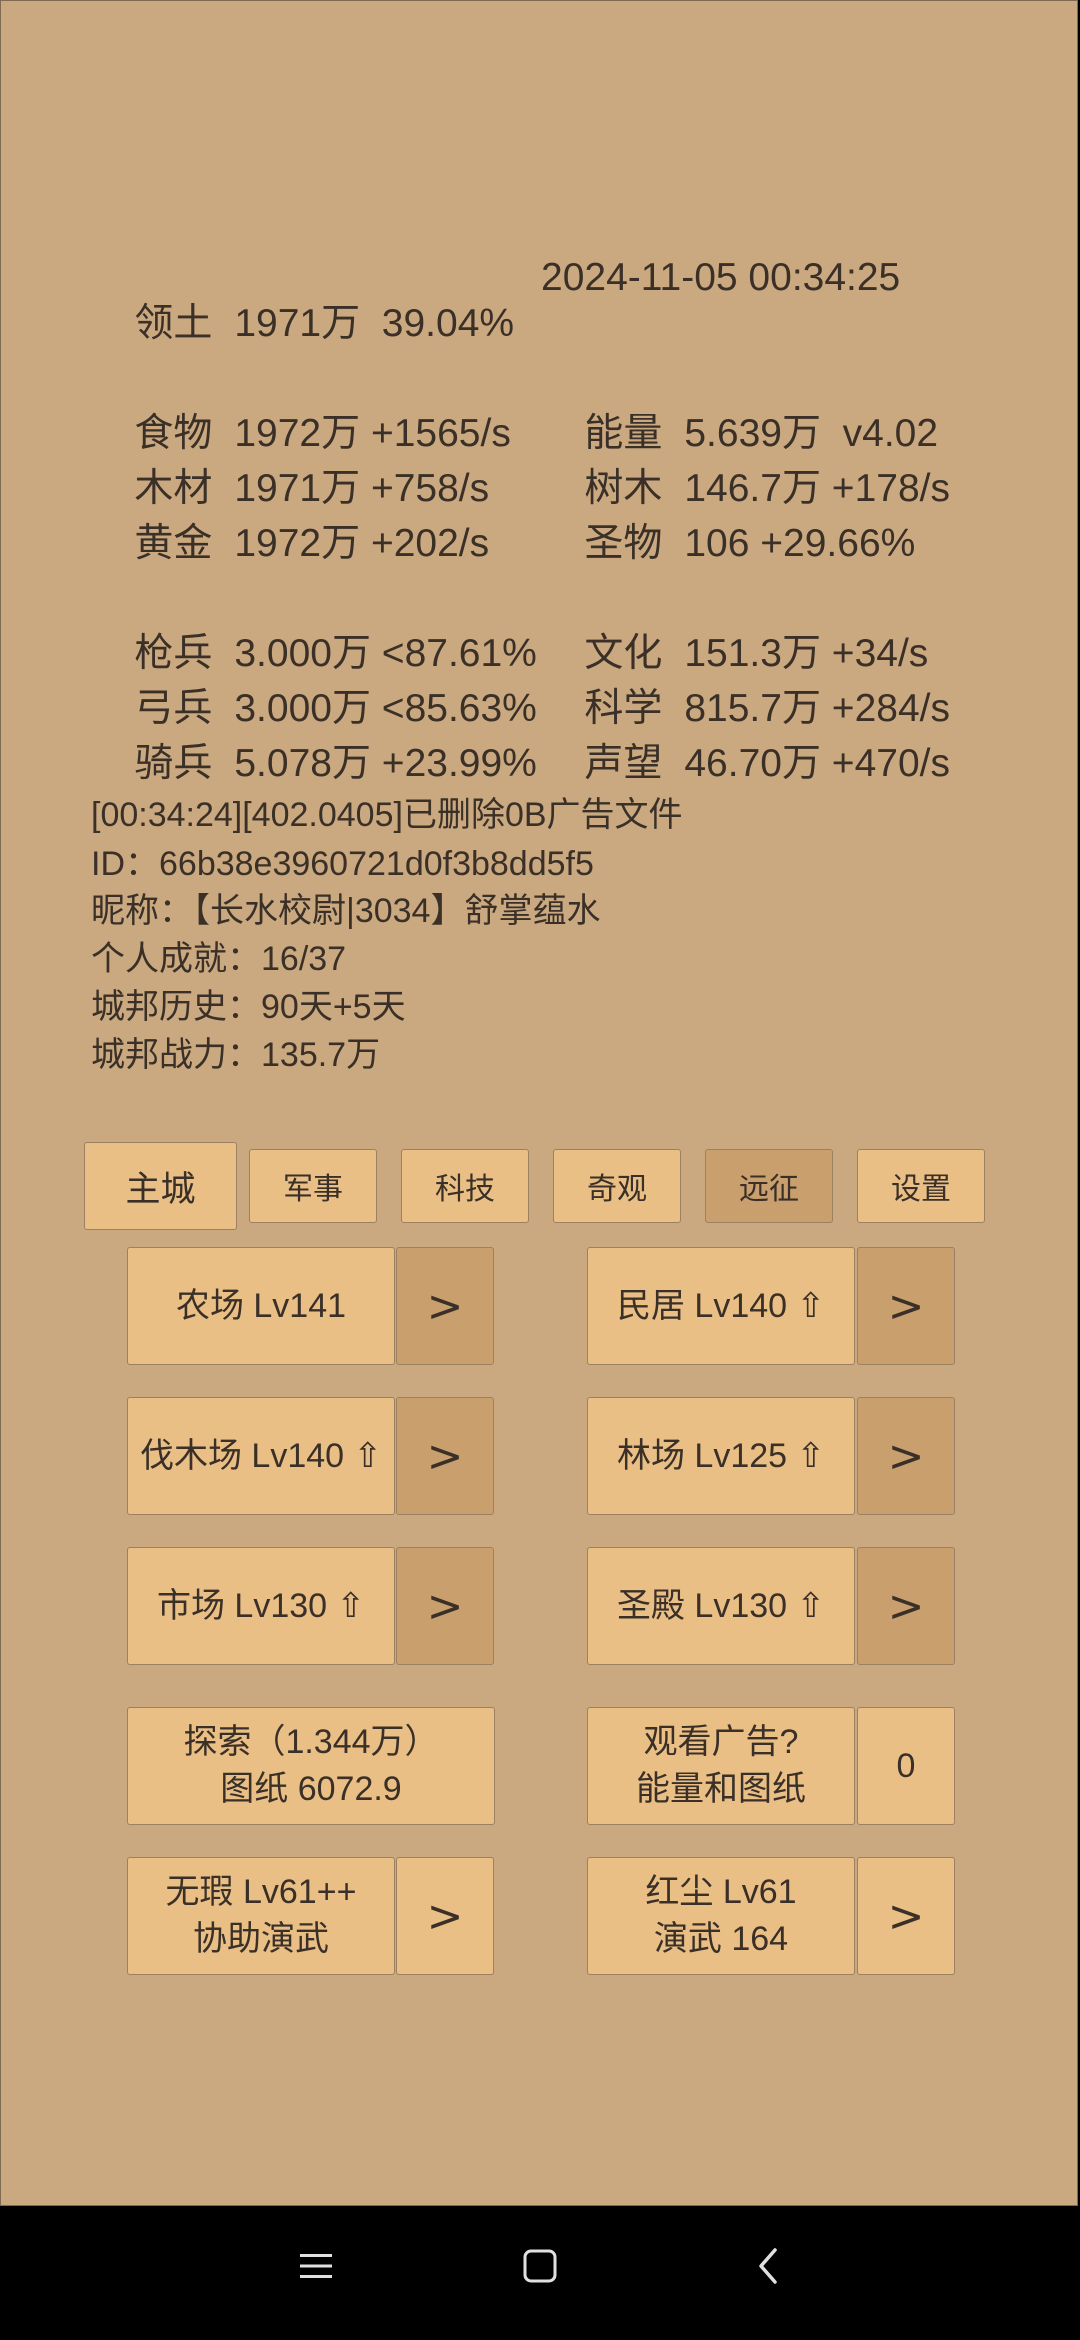 This screenshot has width=1080, height=2340. Describe the element at coordinates (721, 1306) in the screenshot. I see `houses-button: 民居 Lv140 ⇧` at that location.